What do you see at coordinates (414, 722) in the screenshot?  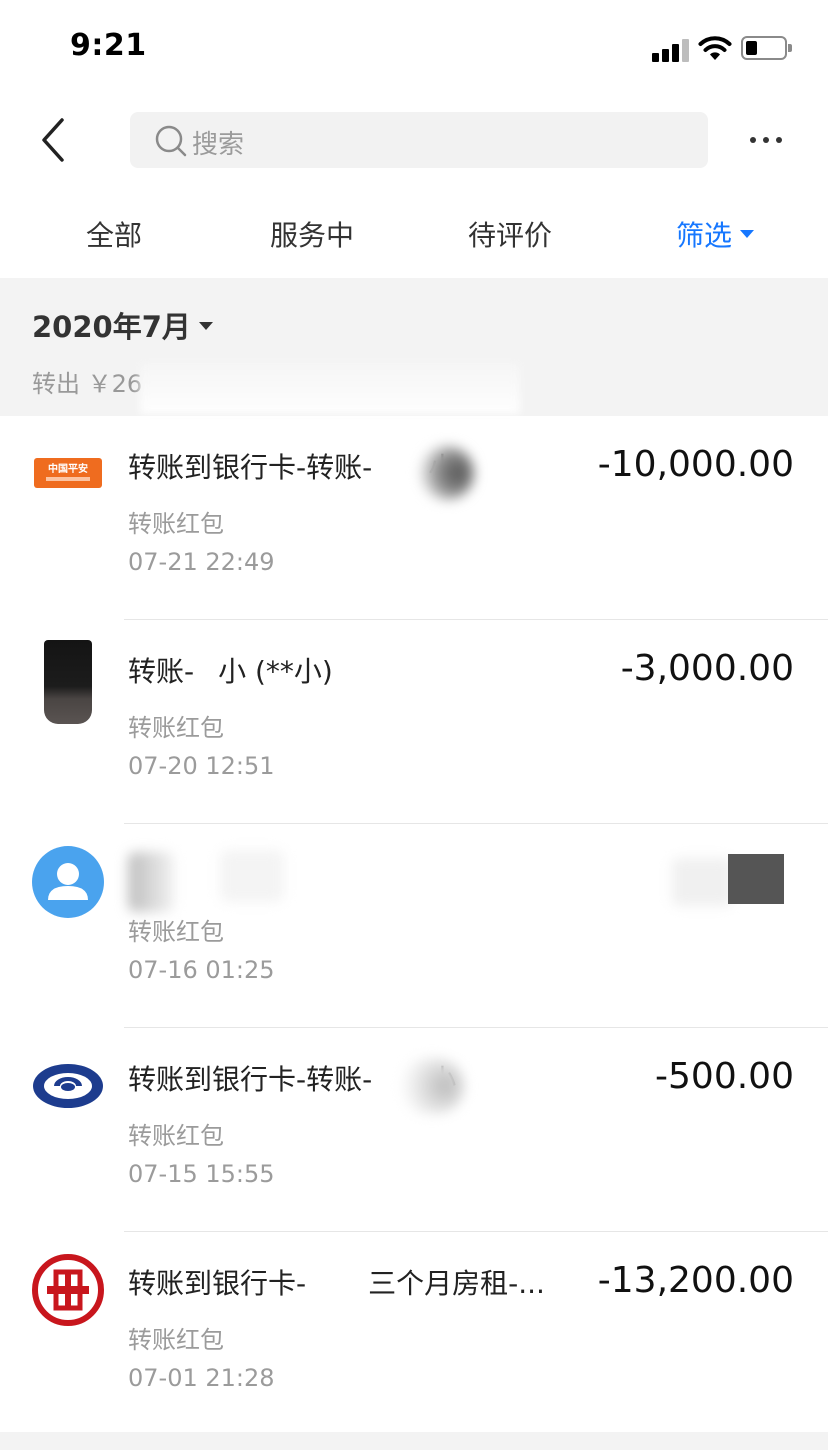 I see `transaction-item: 转账- 小 (**小) 转账红包 07-20 12:51 -3,000.00` at bounding box center [414, 722].